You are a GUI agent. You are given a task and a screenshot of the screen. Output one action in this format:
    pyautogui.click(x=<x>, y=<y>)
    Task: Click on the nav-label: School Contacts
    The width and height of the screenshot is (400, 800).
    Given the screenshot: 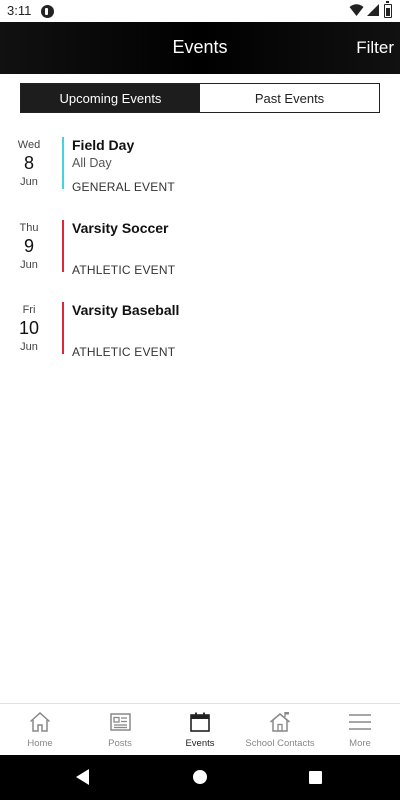 What is the action you would take?
    pyautogui.click(x=280, y=743)
    